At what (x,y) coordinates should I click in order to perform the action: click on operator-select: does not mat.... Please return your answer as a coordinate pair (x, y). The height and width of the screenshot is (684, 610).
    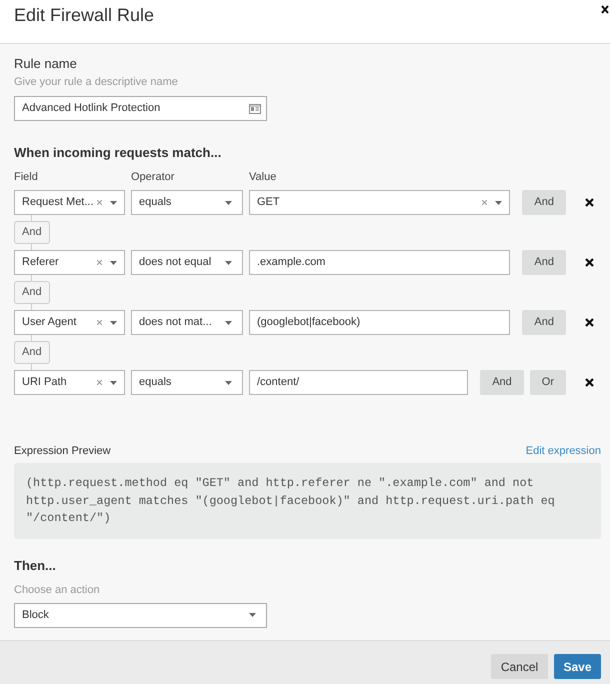
    Looking at the image, I should click on (187, 322).